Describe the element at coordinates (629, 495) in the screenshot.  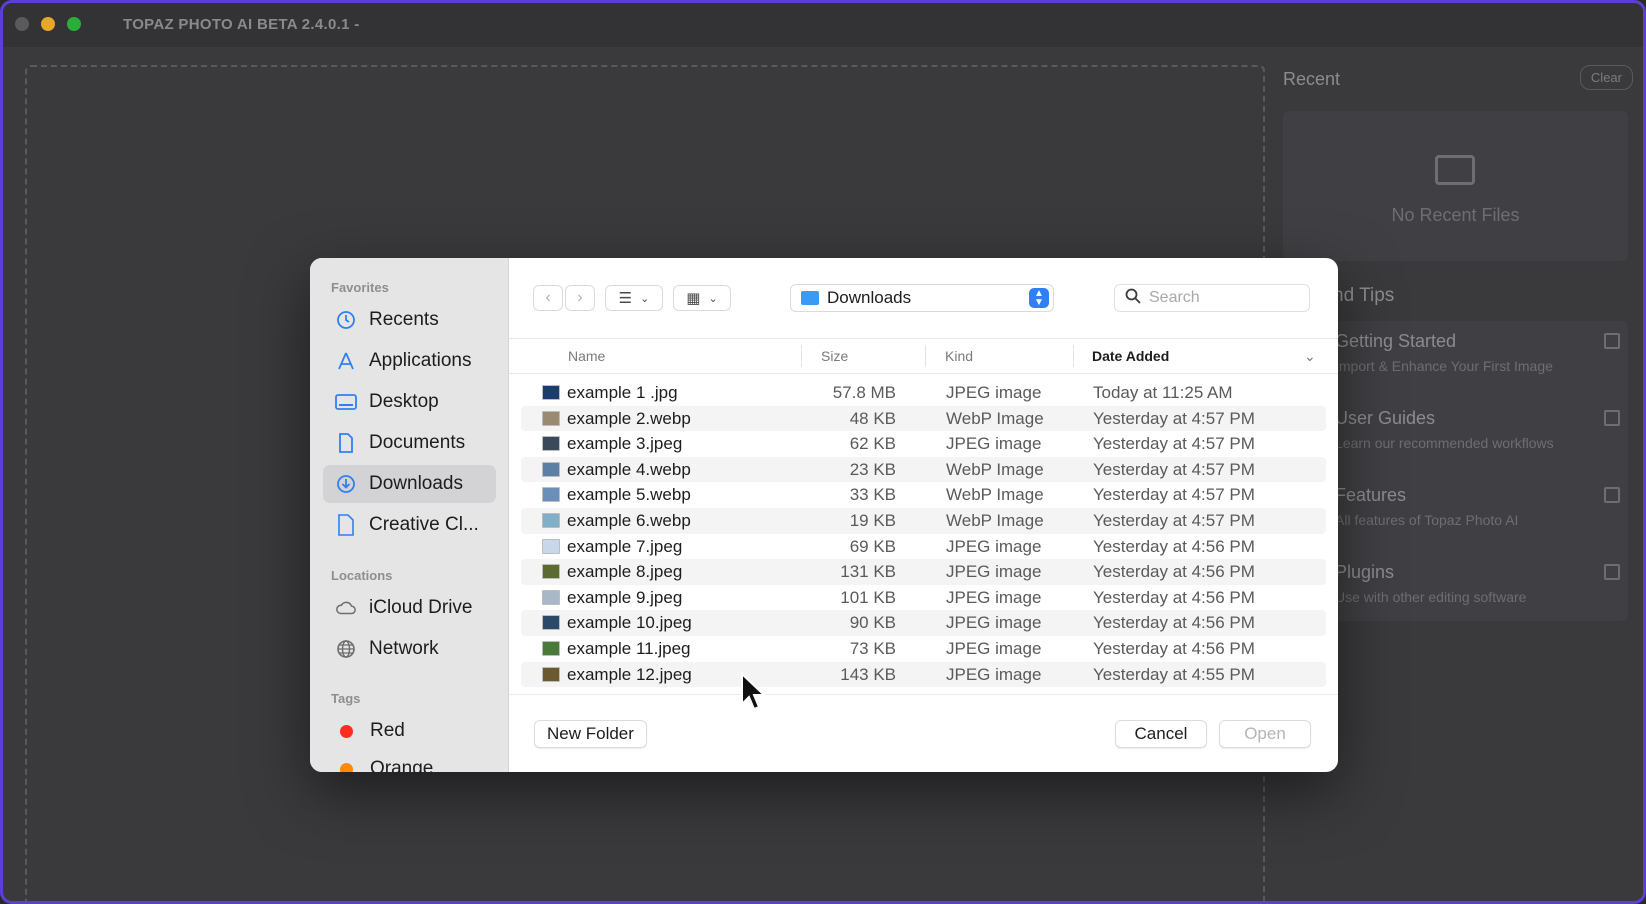
I see `file-name: example 5.webp` at that location.